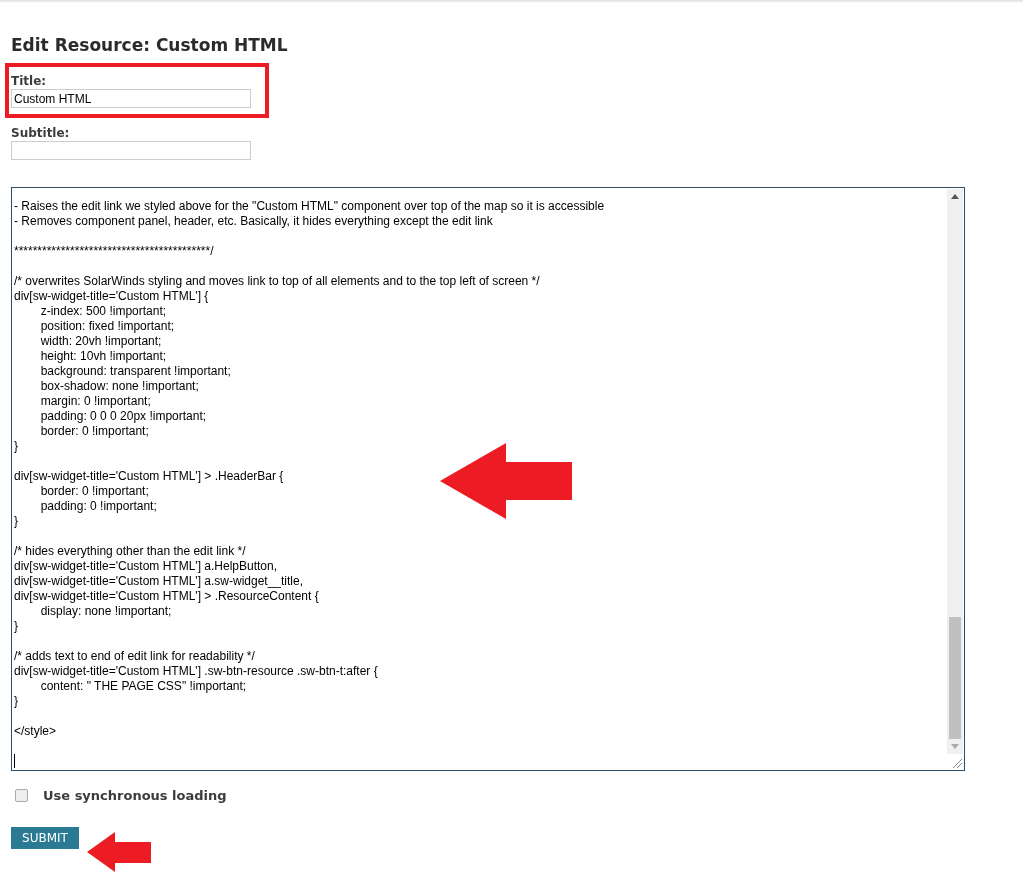  I want to click on code-line: margin: 0 !important;, so click(95, 401).